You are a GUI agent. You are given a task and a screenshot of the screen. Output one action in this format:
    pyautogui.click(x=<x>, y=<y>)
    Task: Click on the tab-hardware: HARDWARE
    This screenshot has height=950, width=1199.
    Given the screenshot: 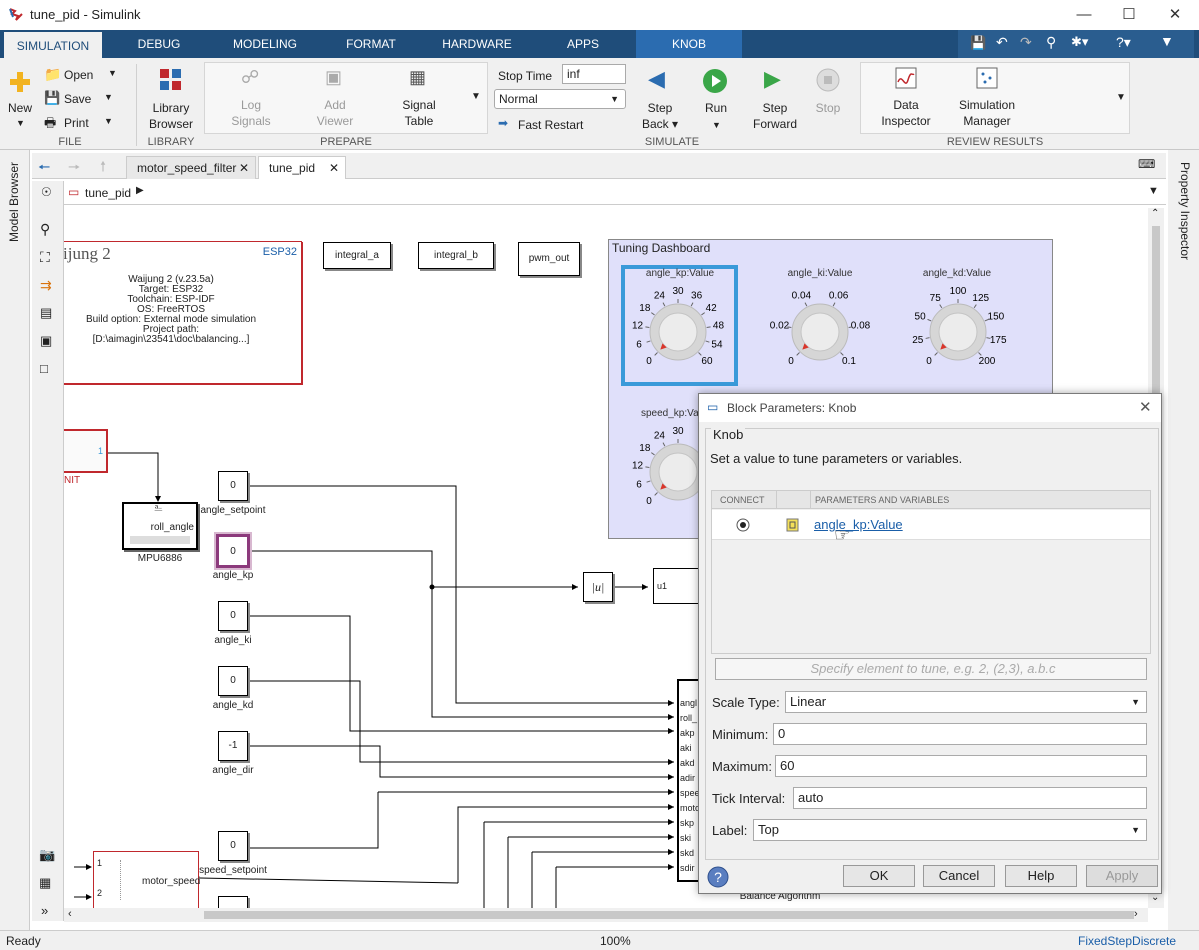 What is the action you would take?
    pyautogui.click(x=477, y=44)
    